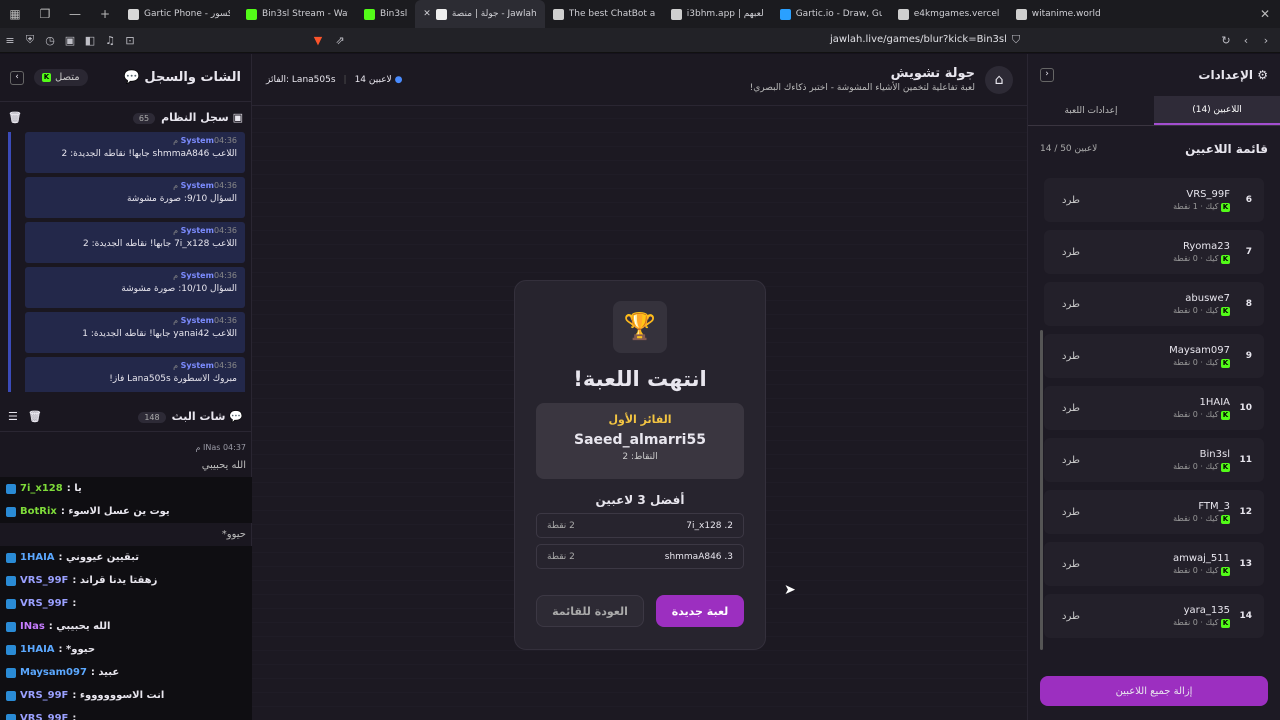 Image resolution: width=1280 pixels, height=720 pixels. Describe the element at coordinates (1016, 40) in the screenshot. I see `bookmark-icon: ⛉` at that location.